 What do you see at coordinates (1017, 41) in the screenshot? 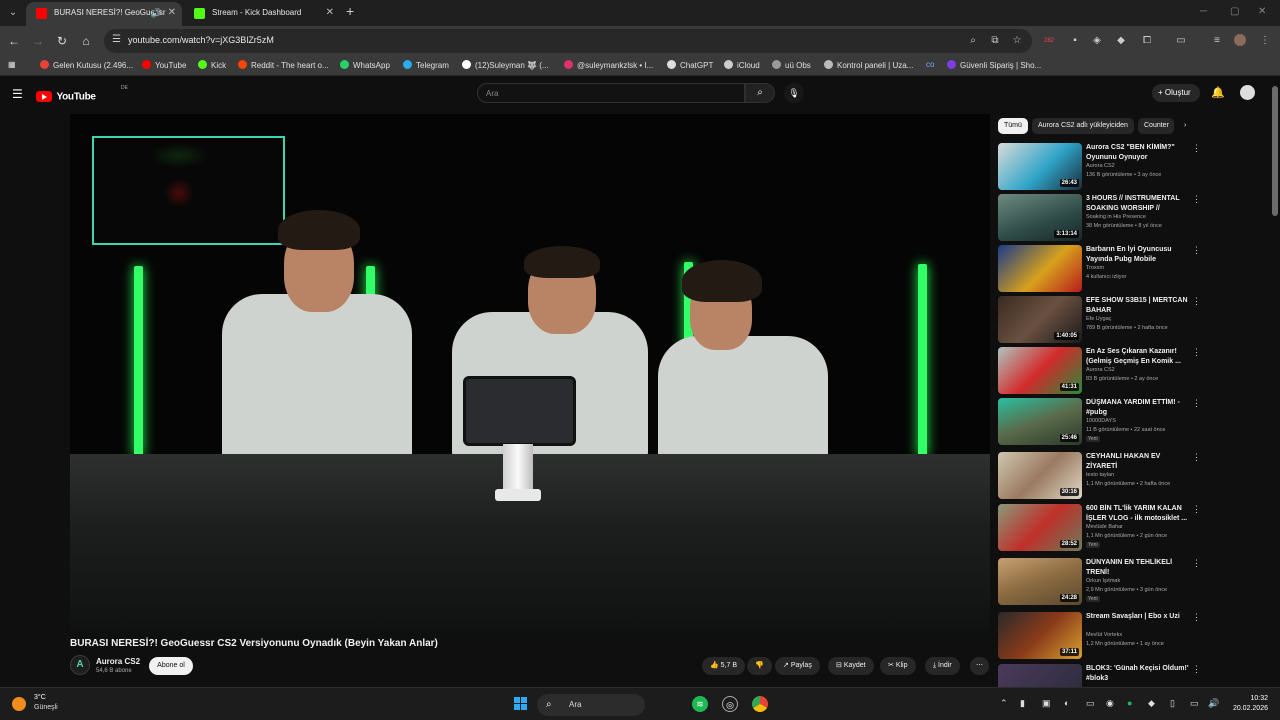
I see `bookmark-star-icon: ☆` at bounding box center [1017, 41].